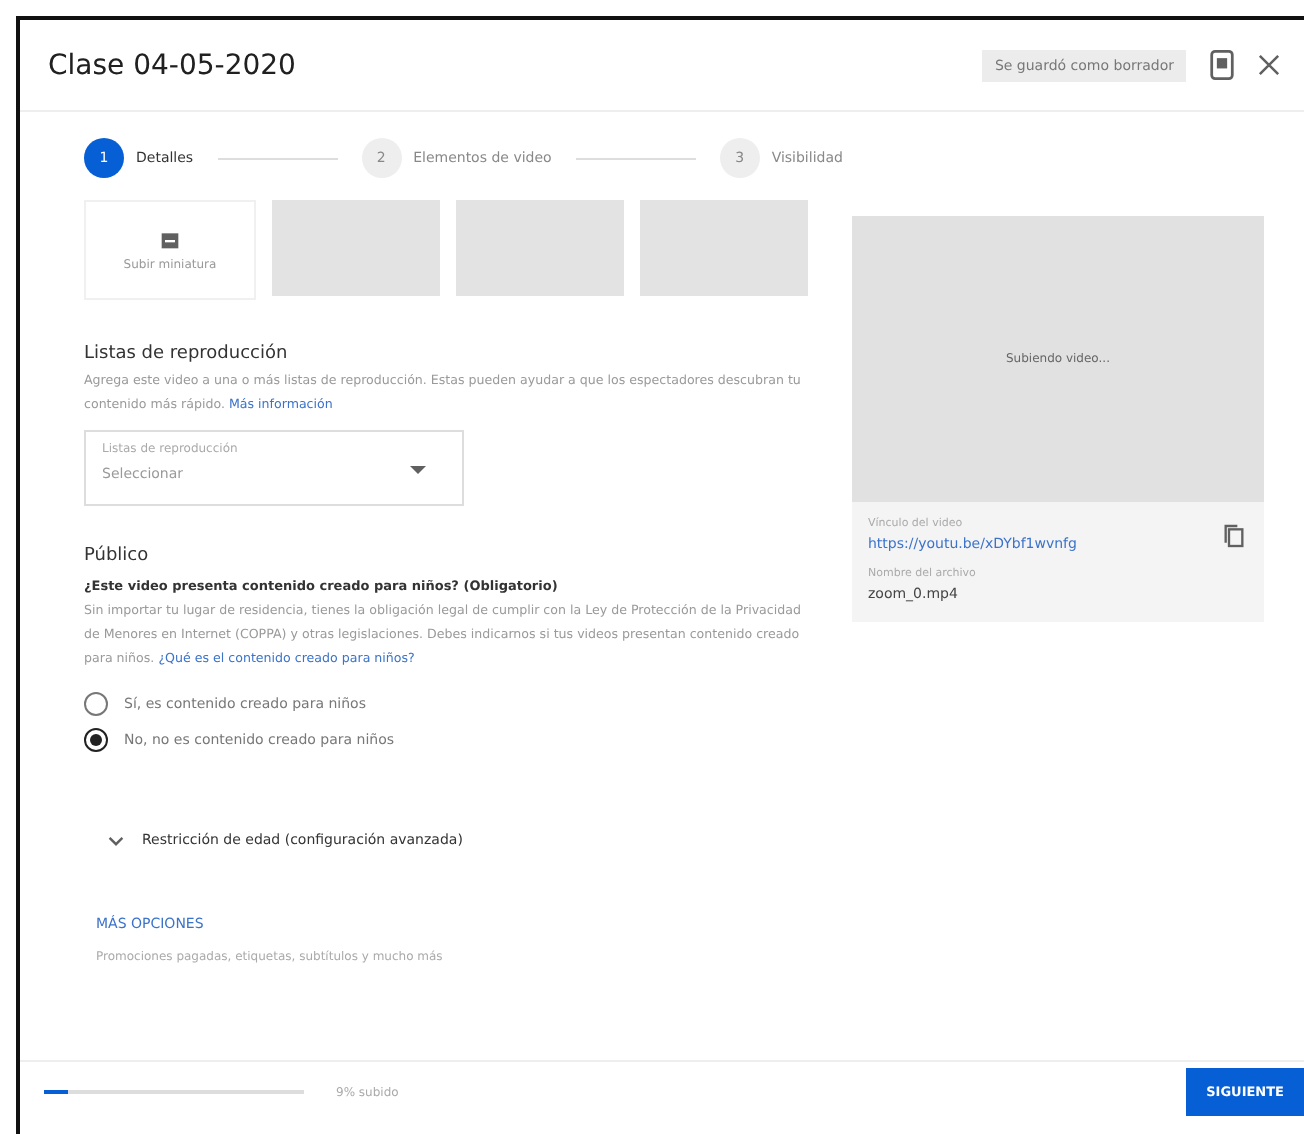  I want to click on chevron-icon, so click(116, 840).